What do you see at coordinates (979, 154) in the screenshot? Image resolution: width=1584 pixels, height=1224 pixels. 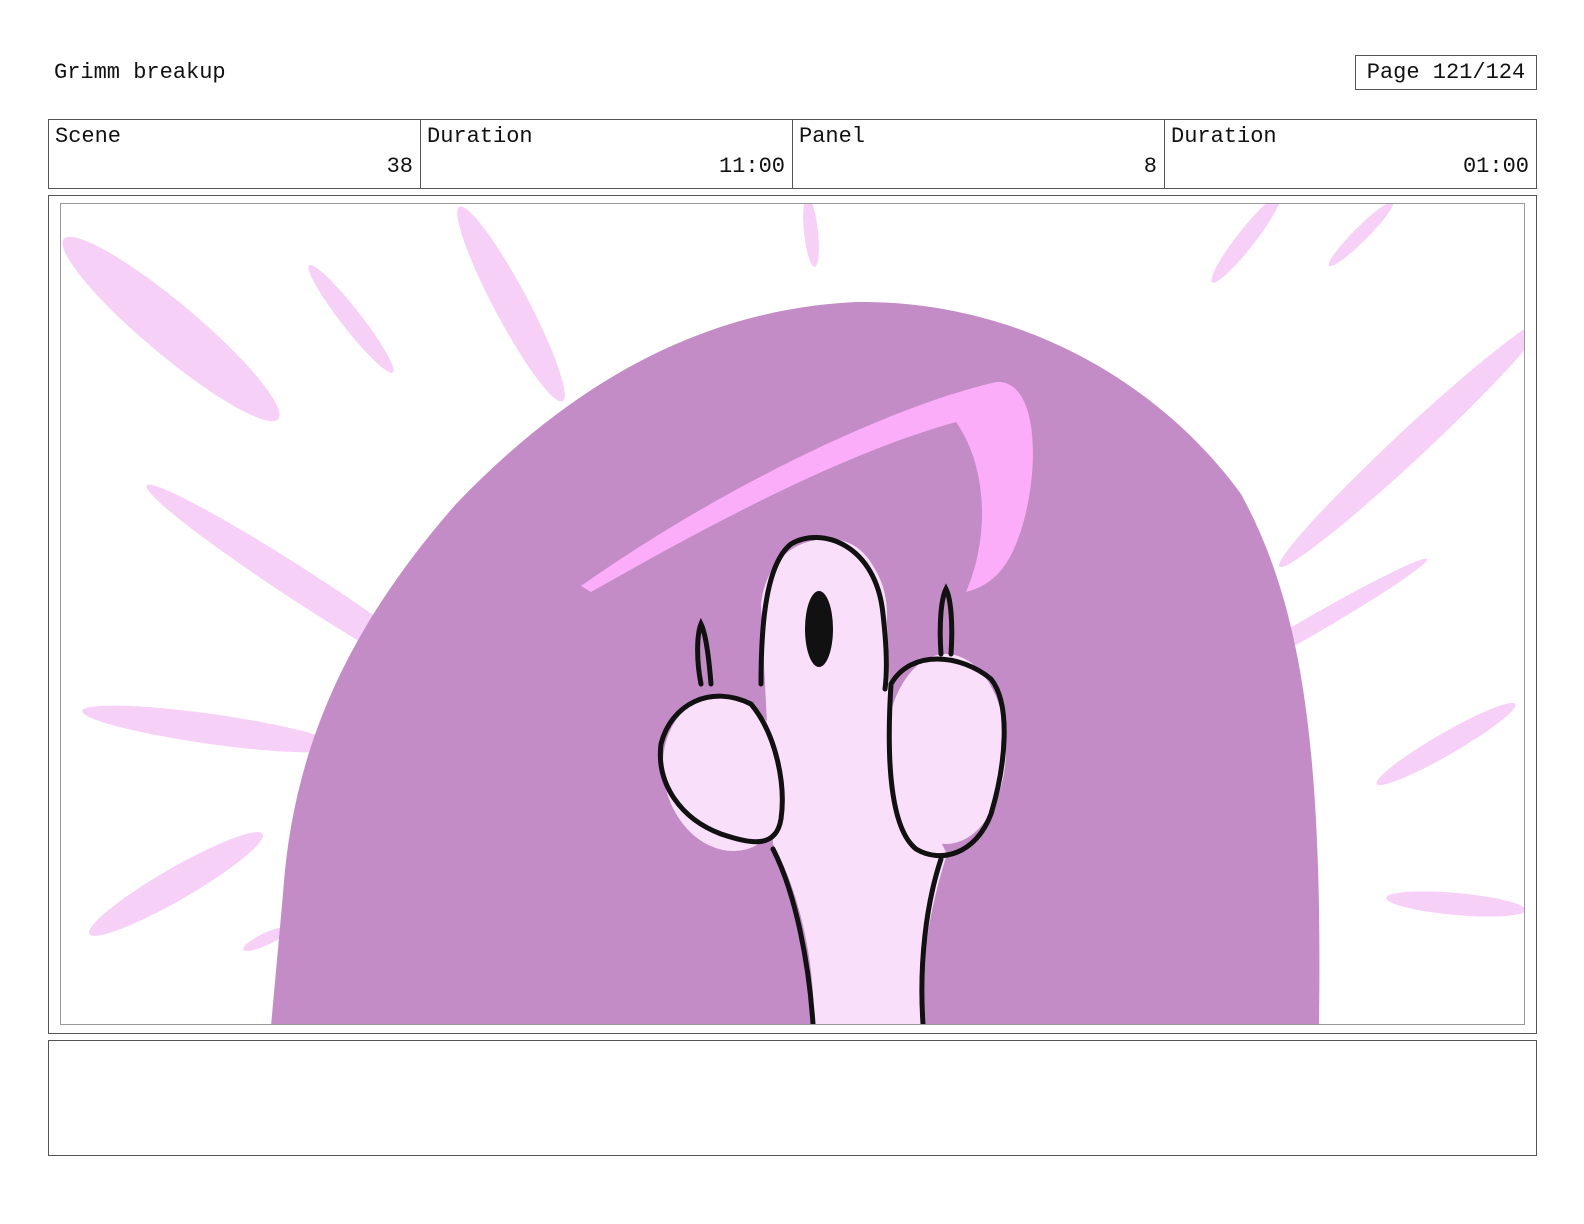 I see `panel-cell: Panel 8` at bounding box center [979, 154].